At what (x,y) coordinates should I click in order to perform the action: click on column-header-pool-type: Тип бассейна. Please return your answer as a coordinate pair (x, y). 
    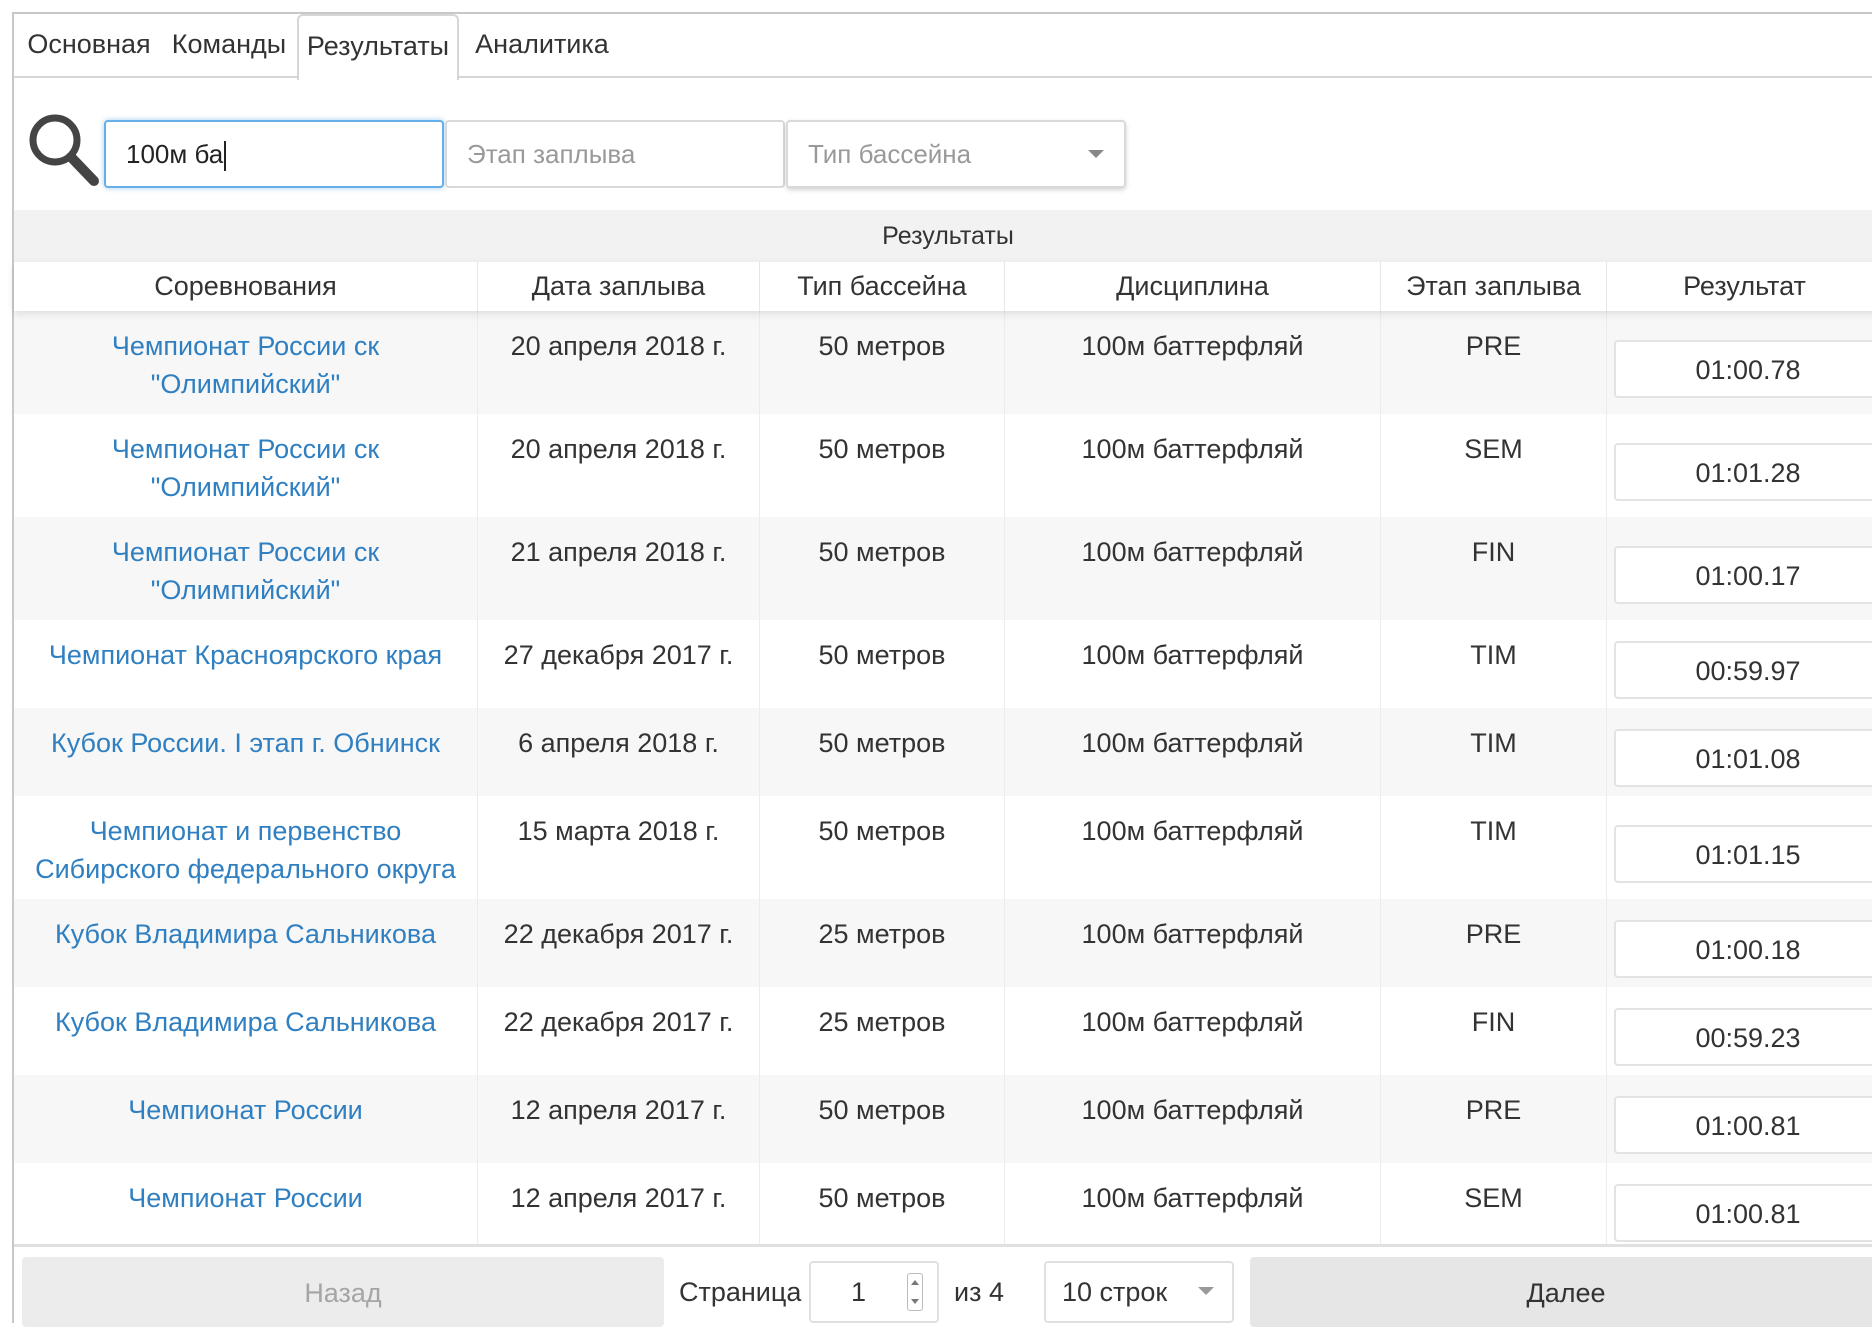
    Looking at the image, I should click on (882, 286).